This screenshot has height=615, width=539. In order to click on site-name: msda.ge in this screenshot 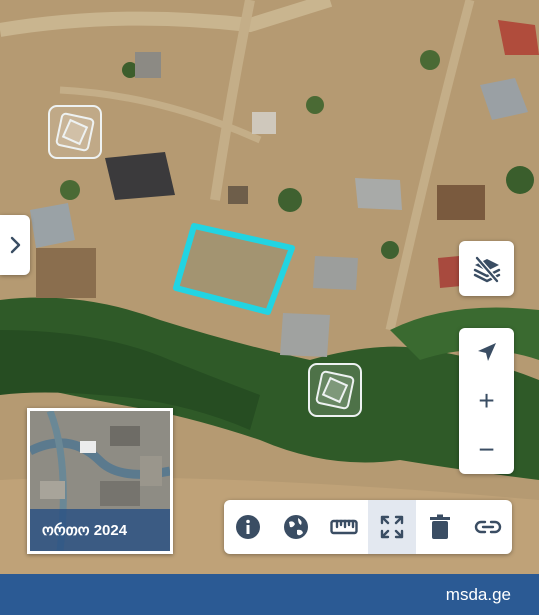, I will do `click(478, 595)`.